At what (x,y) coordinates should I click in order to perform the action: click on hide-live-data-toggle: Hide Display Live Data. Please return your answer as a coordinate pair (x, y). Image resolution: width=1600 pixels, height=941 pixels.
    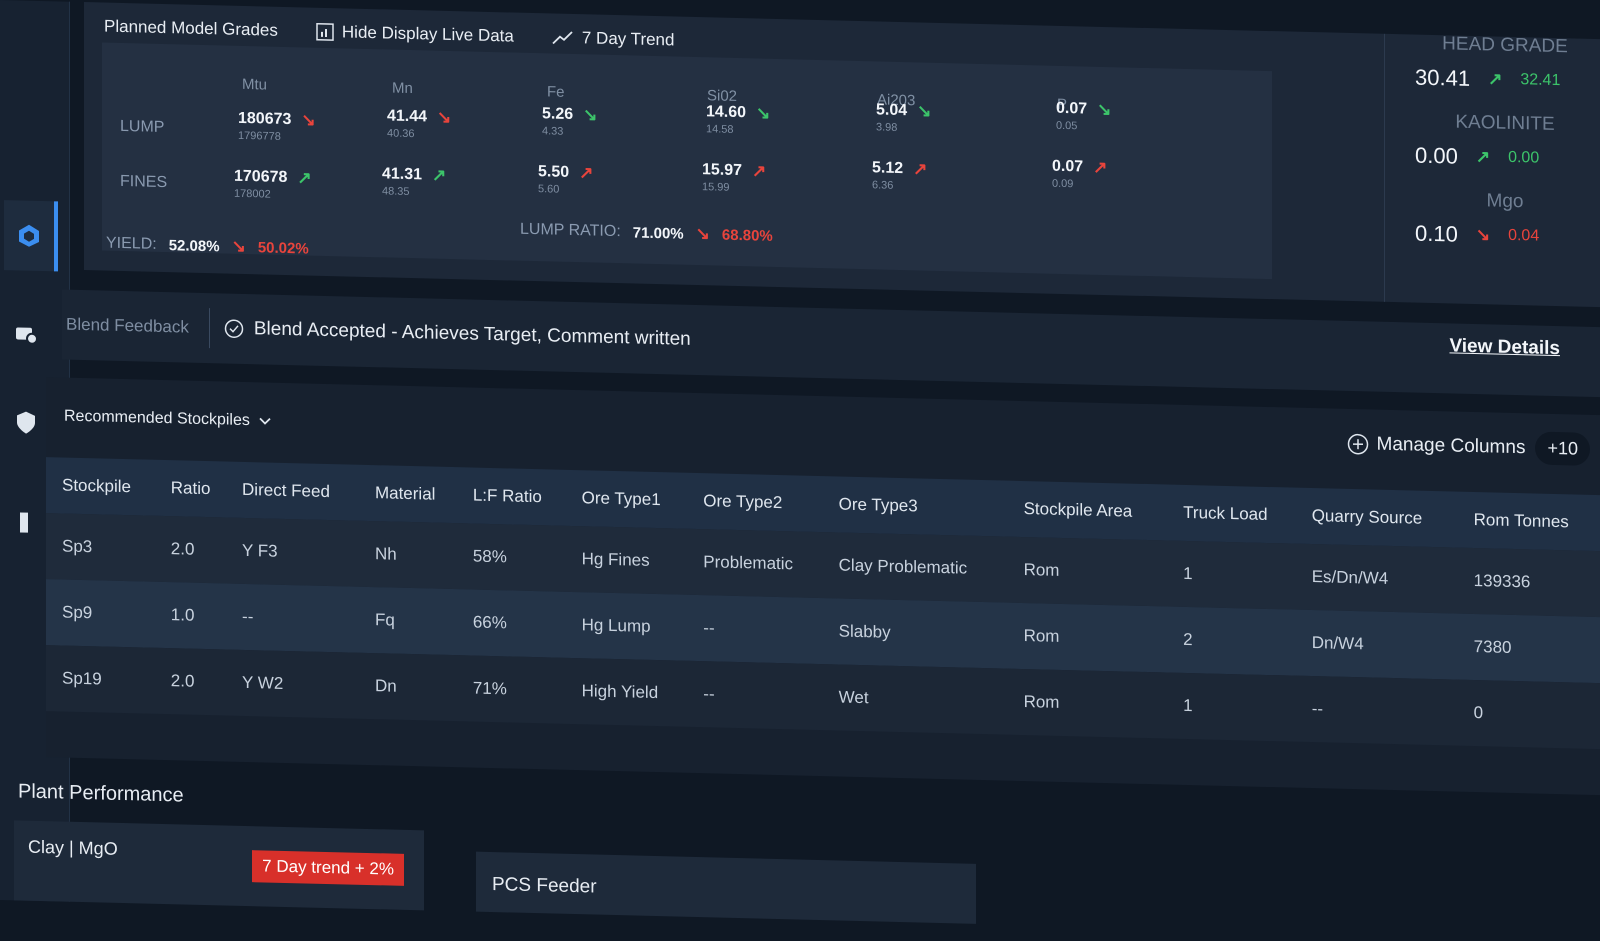
    Looking at the image, I should click on (415, 34).